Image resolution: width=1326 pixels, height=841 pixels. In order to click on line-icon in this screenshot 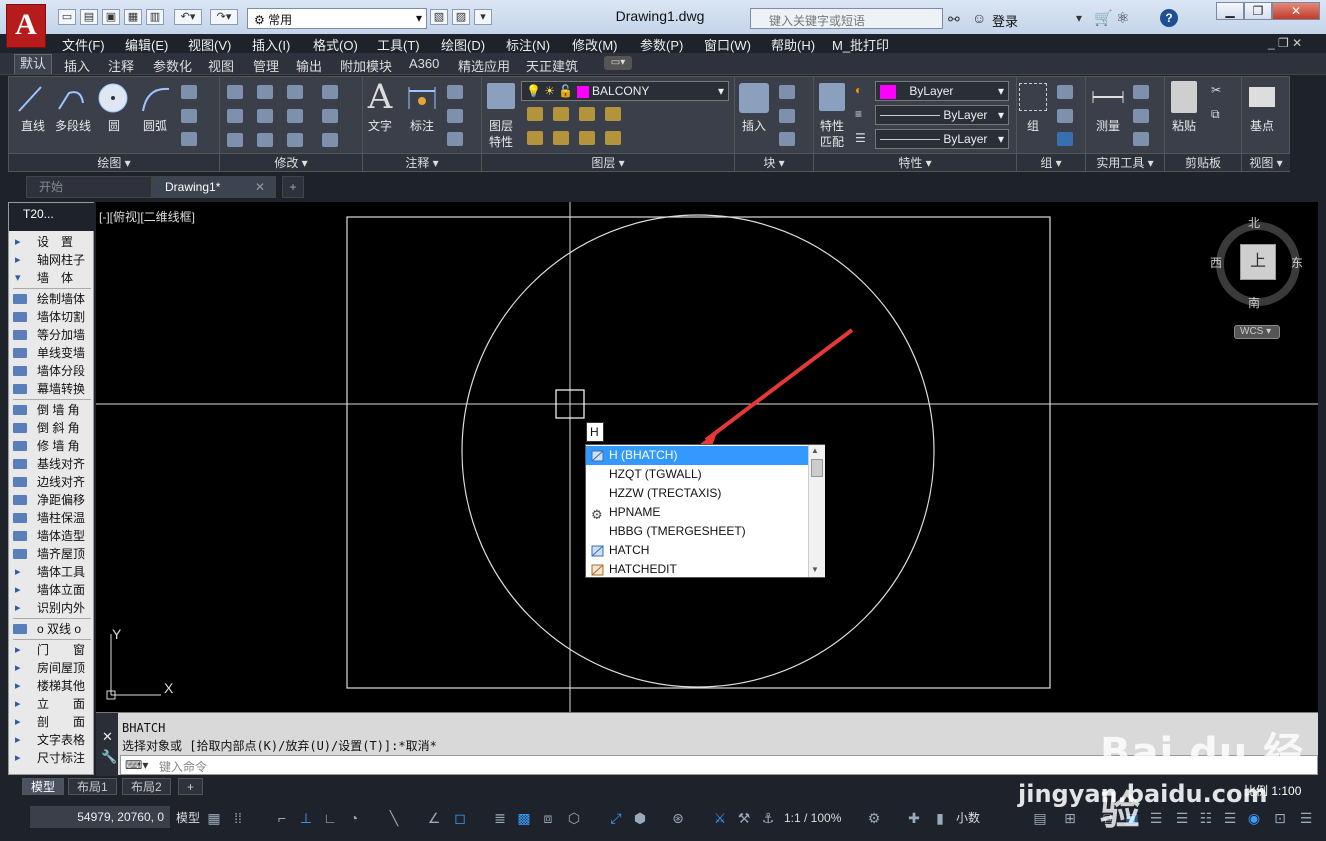, I will do `click(30, 99)`.